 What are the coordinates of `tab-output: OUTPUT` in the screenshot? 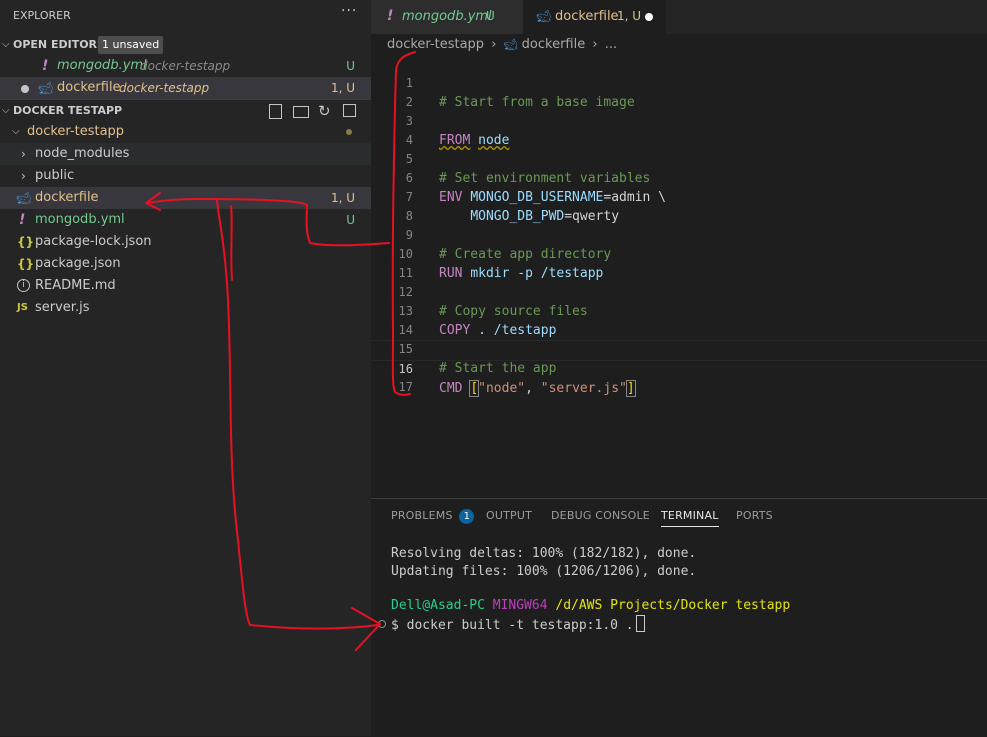 It's located at (509, 515).